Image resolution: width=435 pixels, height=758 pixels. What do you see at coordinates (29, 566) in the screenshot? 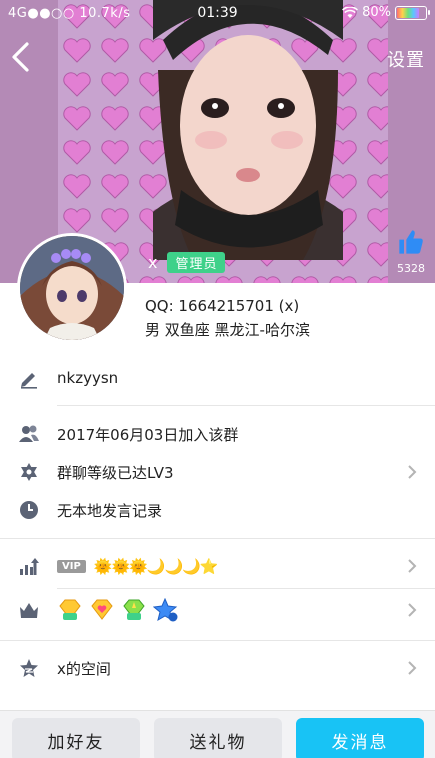
I see `level-up-icon` at bounding box center [29, 566].